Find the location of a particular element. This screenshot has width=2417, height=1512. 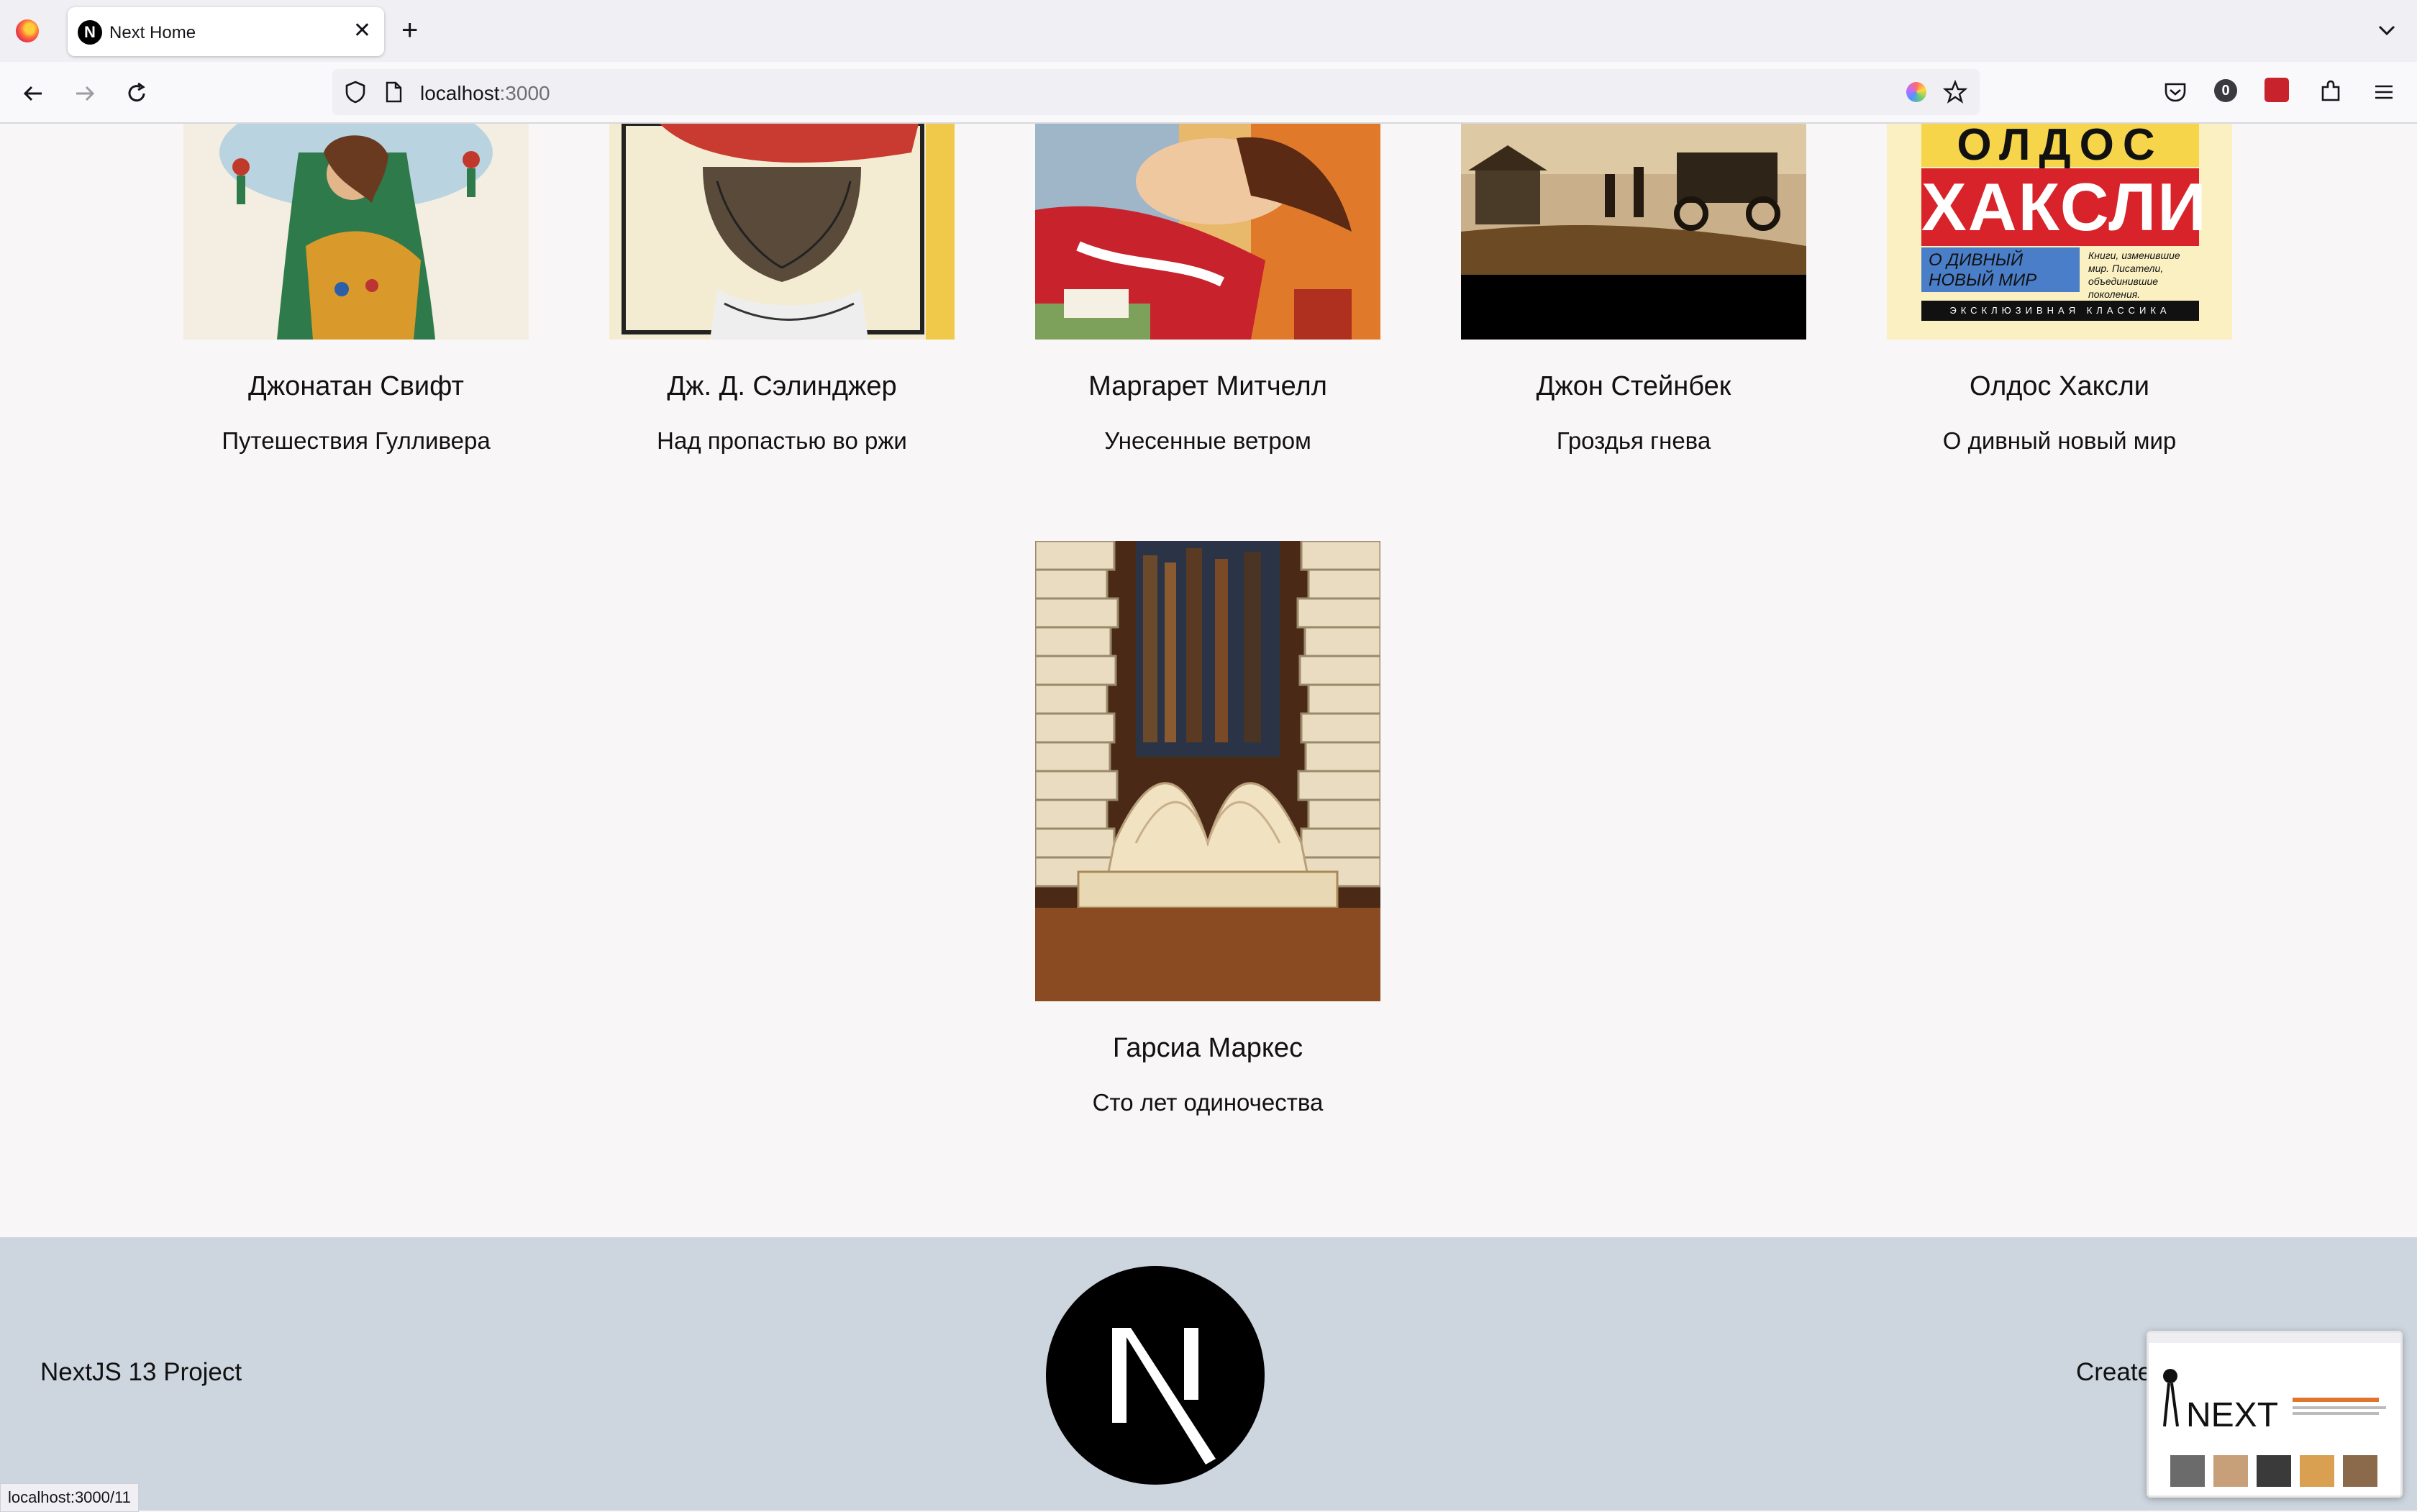

navigation-toolbar: localhost:3000 is located at coordinates (1209, 93).